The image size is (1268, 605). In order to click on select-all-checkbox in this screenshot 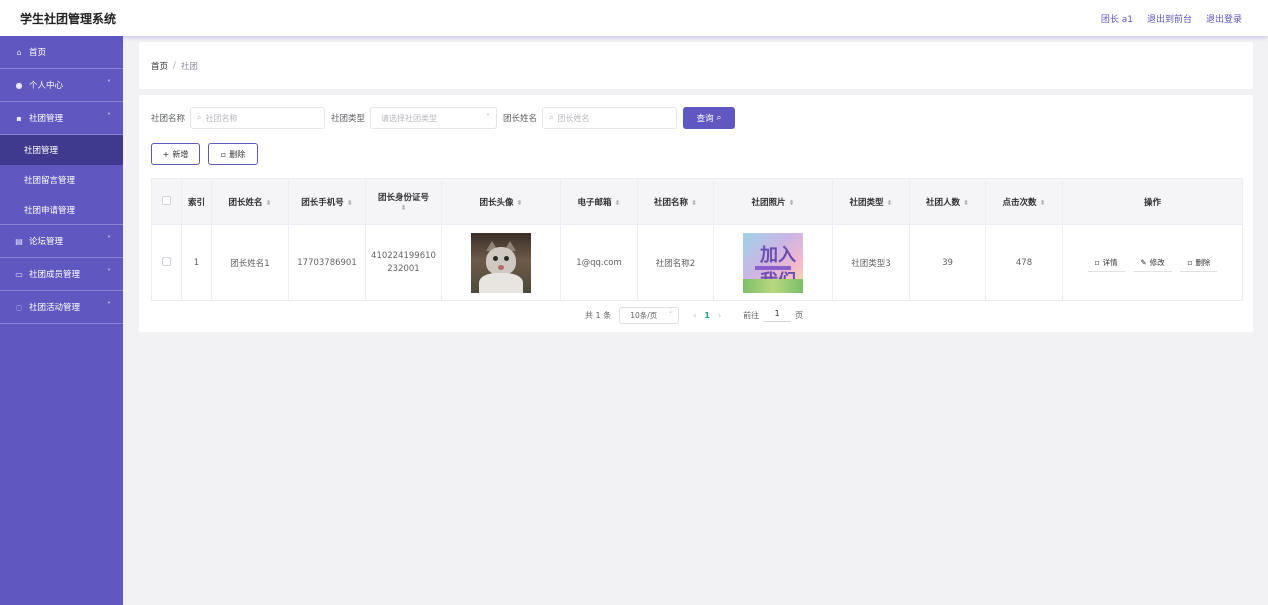, I will do `click(166, 200)`.